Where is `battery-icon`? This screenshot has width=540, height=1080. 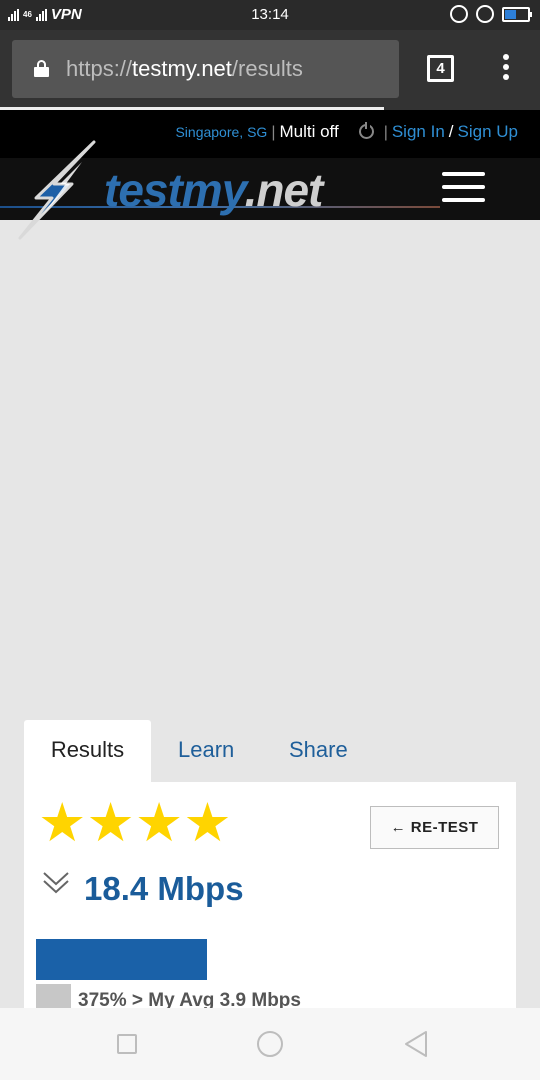 battery-icon is located at coordinates (517, 14).